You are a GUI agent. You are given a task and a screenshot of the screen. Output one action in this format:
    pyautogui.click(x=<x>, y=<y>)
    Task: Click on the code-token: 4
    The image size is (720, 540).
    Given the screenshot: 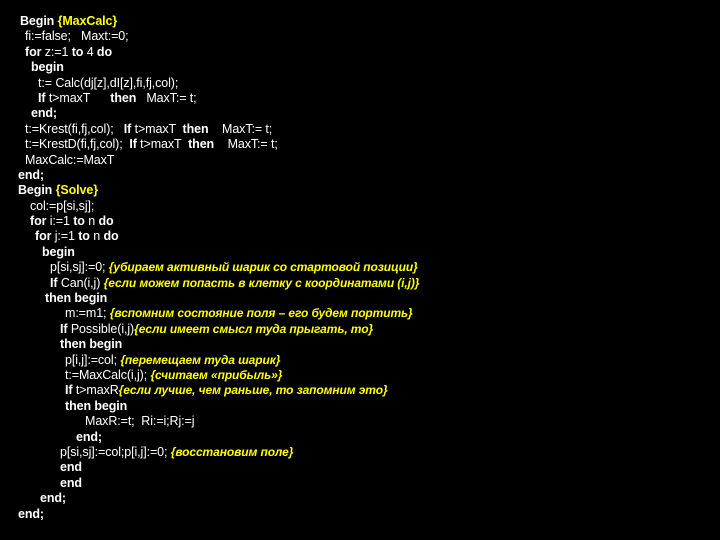 What is the action you would take?
    pyautogui.click(x=91, y=51)
    